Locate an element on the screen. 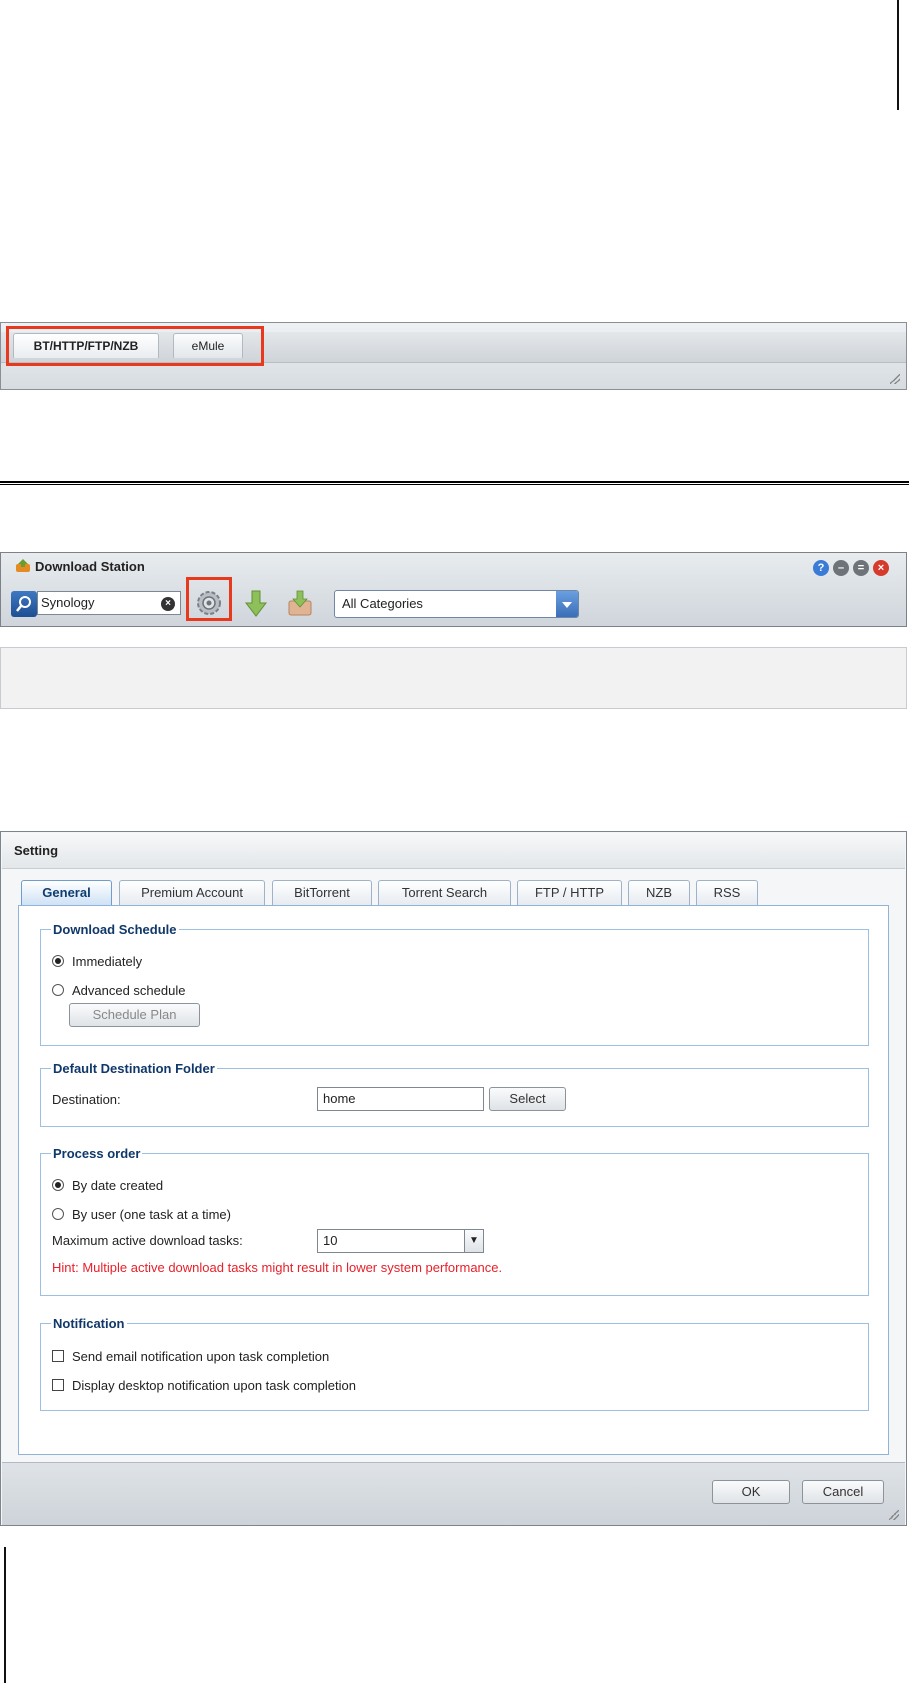 This screenshot has height=1683, width=909. chevron-down-icon is located at coordinates (567, 604).